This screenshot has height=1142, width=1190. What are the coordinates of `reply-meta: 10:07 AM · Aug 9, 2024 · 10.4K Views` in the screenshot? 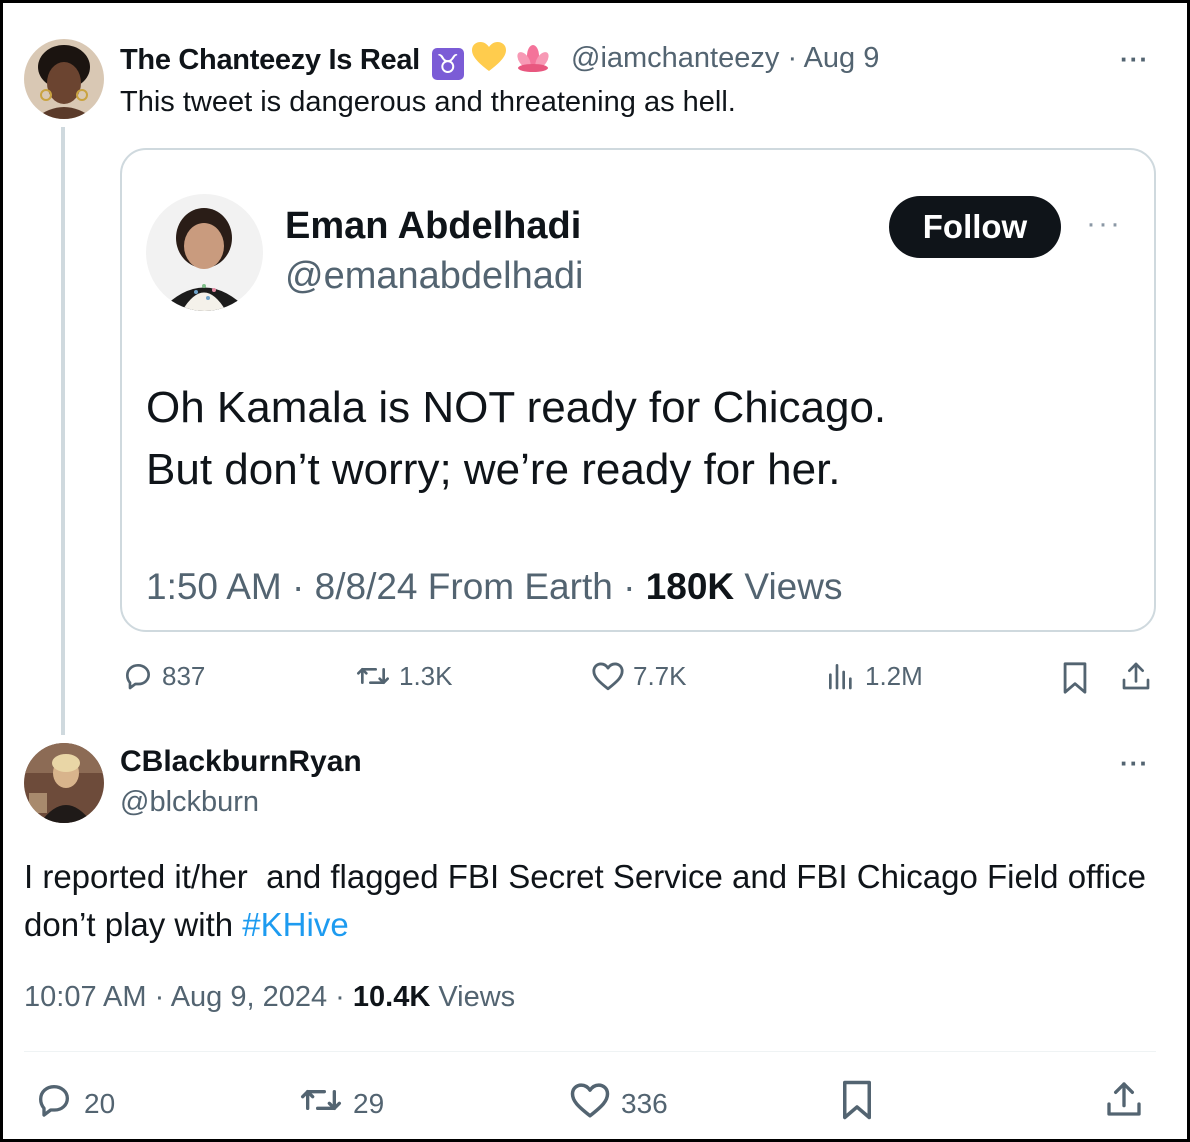 It's located at (269, 997).